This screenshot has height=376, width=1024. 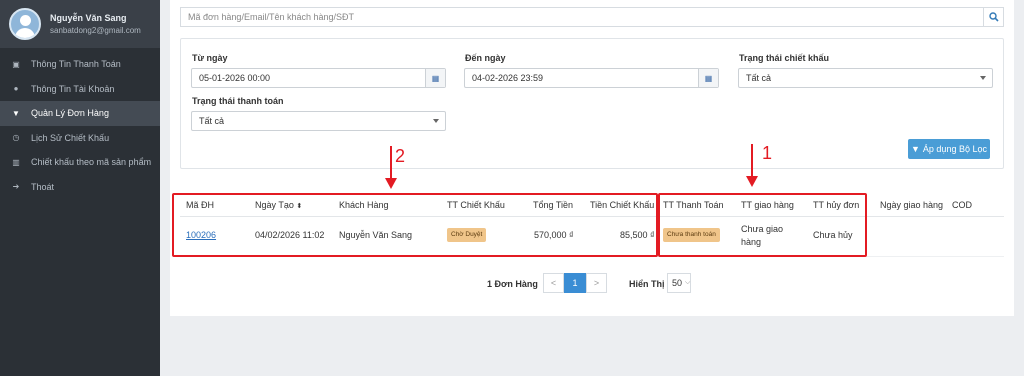 What do you see at coordinates (73, 88) in the screenshot?
I see `sidebar-item-label: Thông Tin Tài Khoản` at bounding box center [73, 88].